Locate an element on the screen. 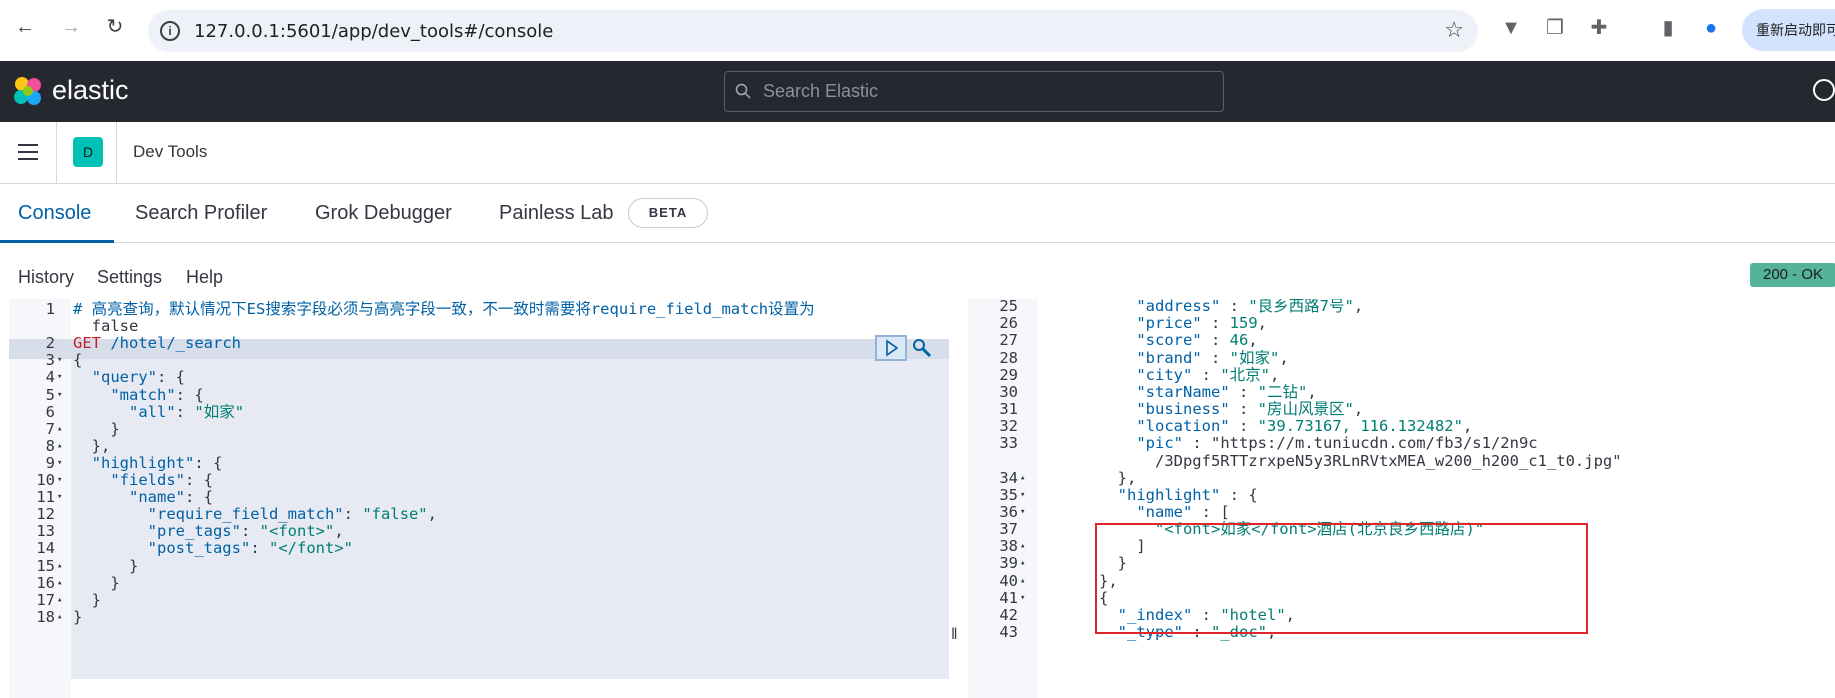 This screenshot has width=1835, height=698. play-icon is located at coordinates (892, 348).